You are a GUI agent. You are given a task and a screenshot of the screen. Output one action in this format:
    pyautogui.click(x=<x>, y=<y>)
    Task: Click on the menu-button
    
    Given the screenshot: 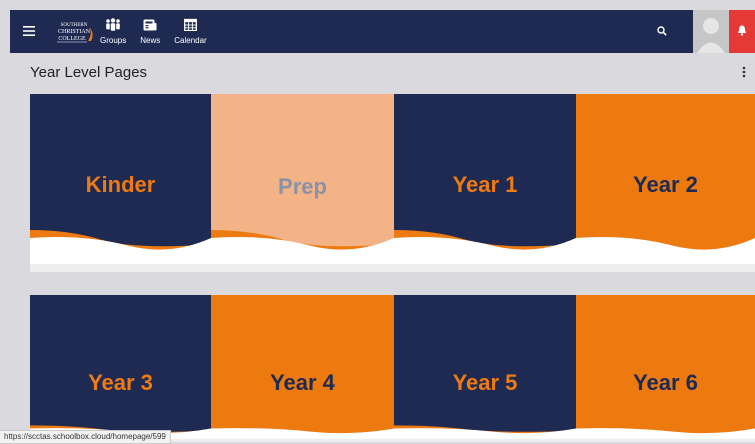 What is the action you would take?
    pyautogui.click(x=29, y=31)
    